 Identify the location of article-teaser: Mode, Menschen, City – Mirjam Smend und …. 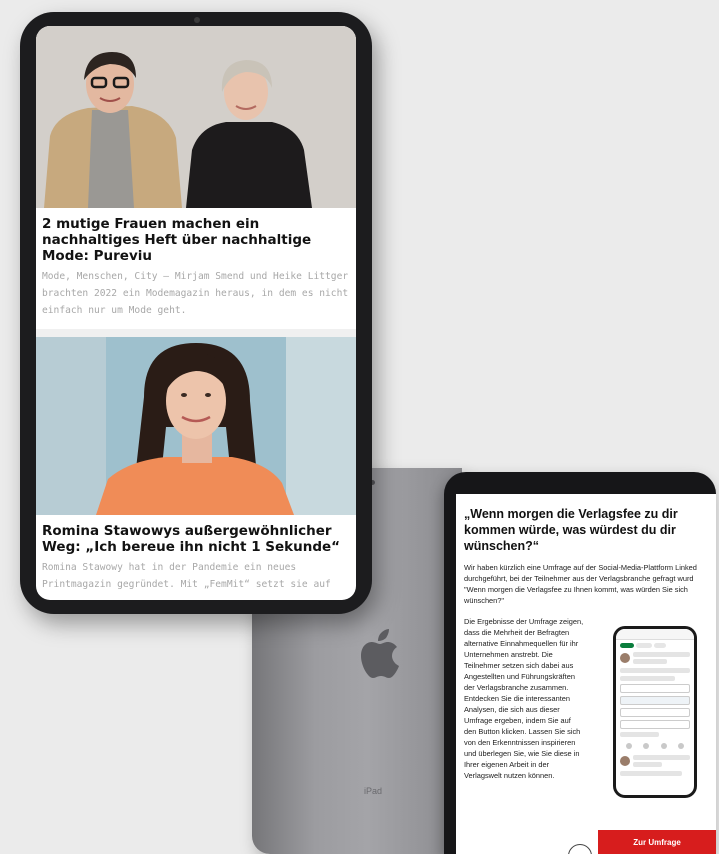
(195, 293).